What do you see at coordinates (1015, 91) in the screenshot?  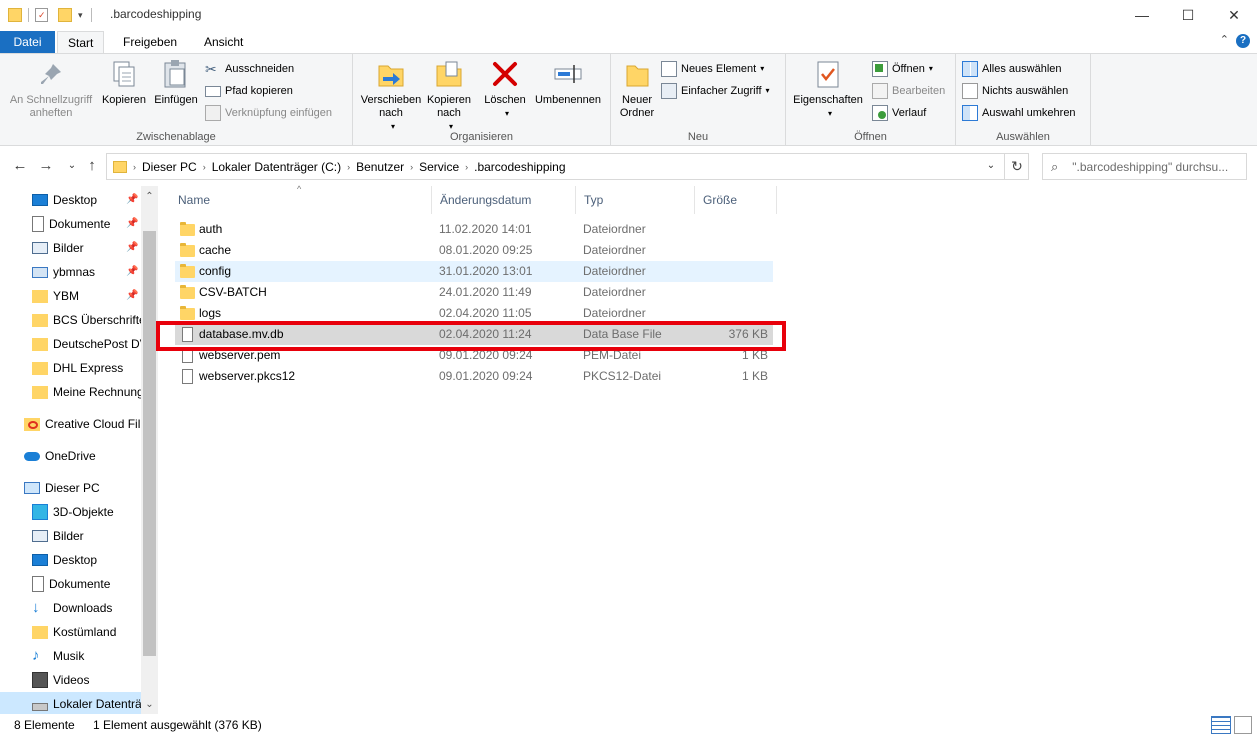 I see `select-none-button: Nichts auswählen` at bounding box center [1015, 91].